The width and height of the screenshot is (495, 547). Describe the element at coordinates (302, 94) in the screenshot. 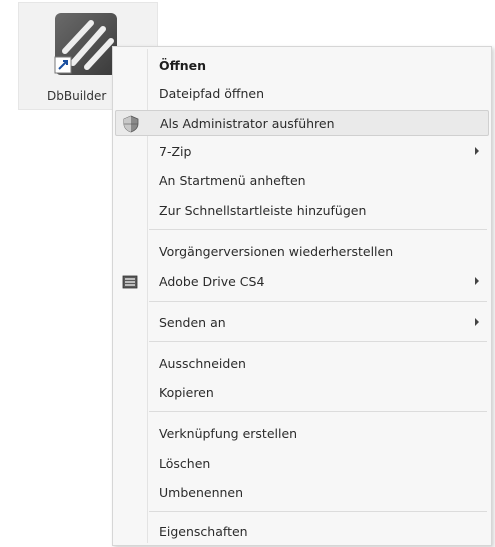

I see `menu-item-open-file-location: Dateipfad öffnen` at that location.